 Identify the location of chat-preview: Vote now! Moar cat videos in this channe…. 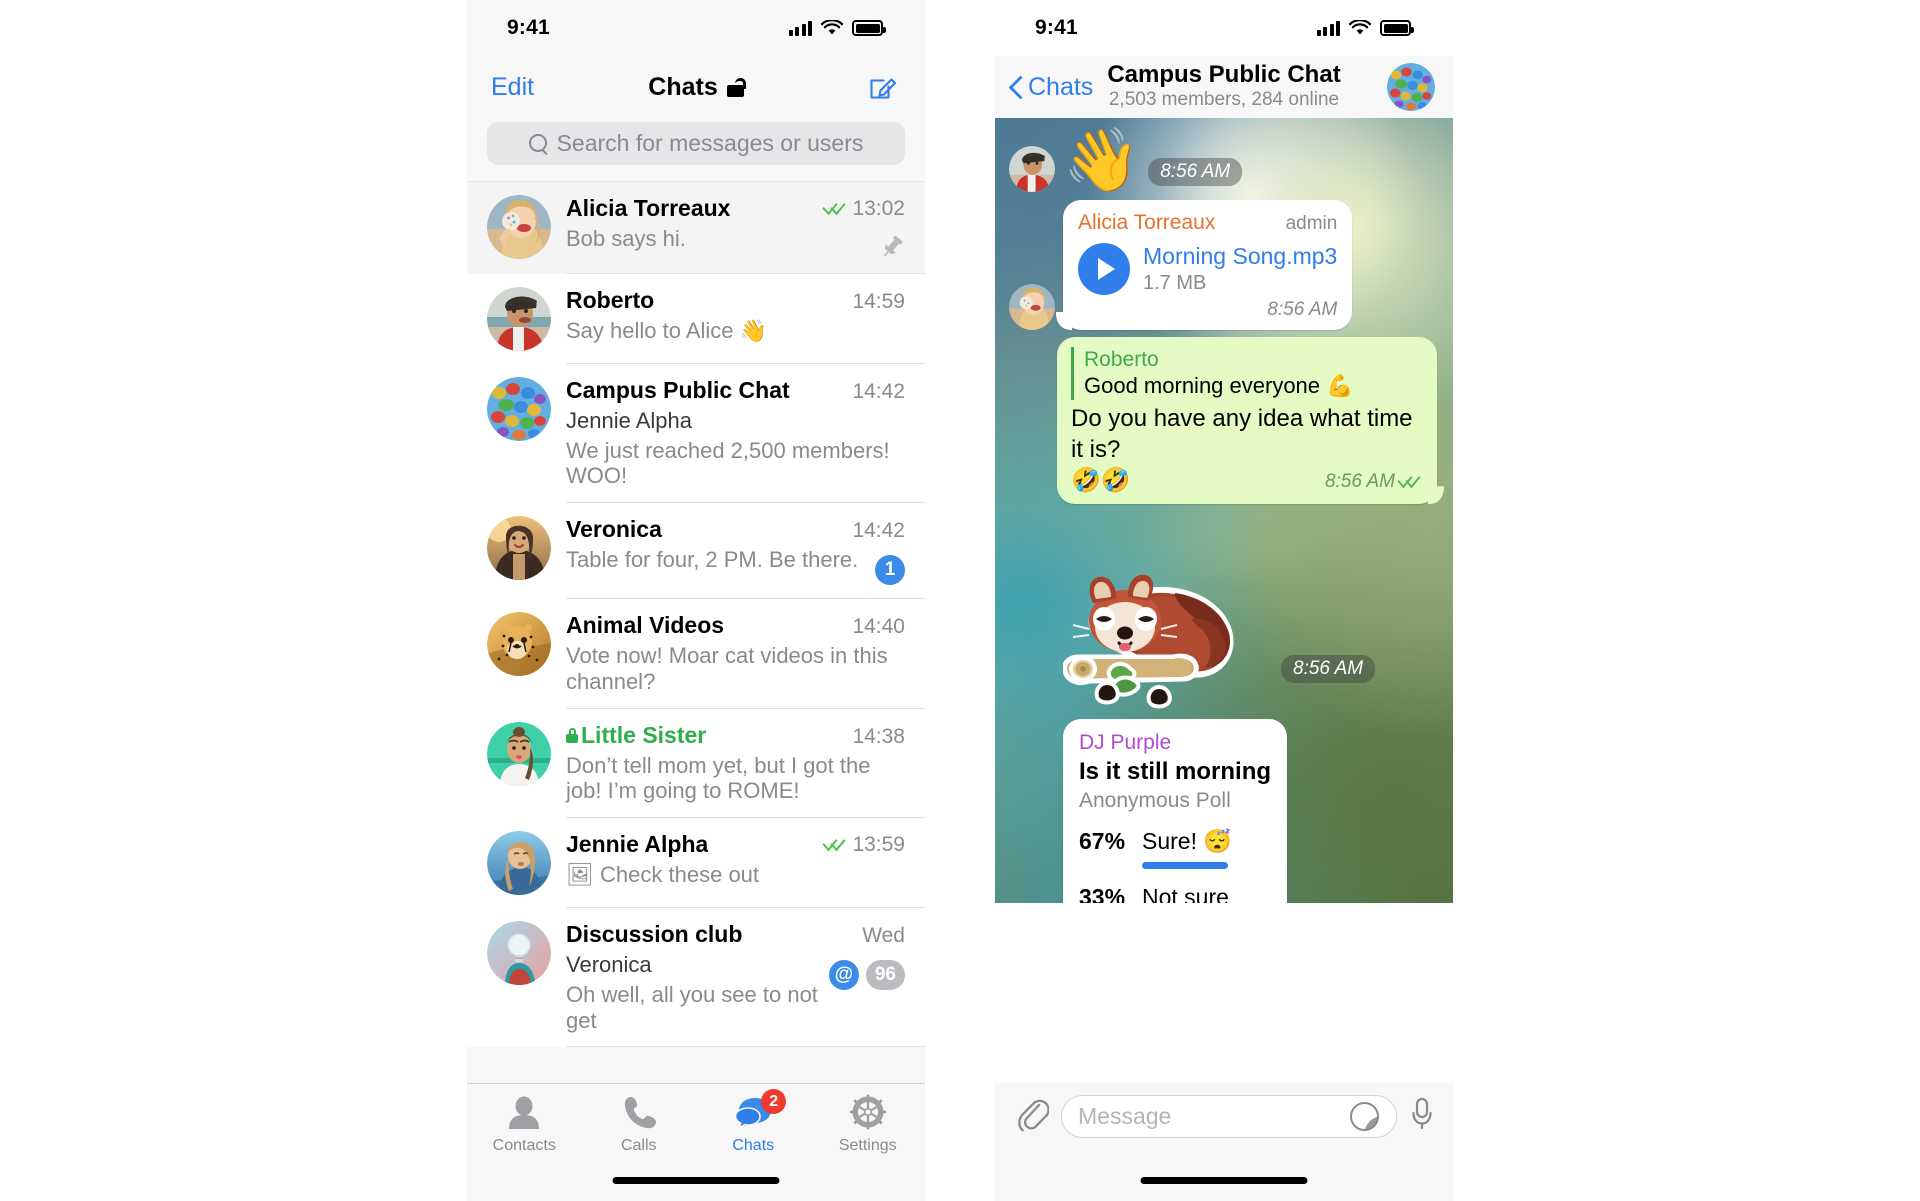
(727, 668).